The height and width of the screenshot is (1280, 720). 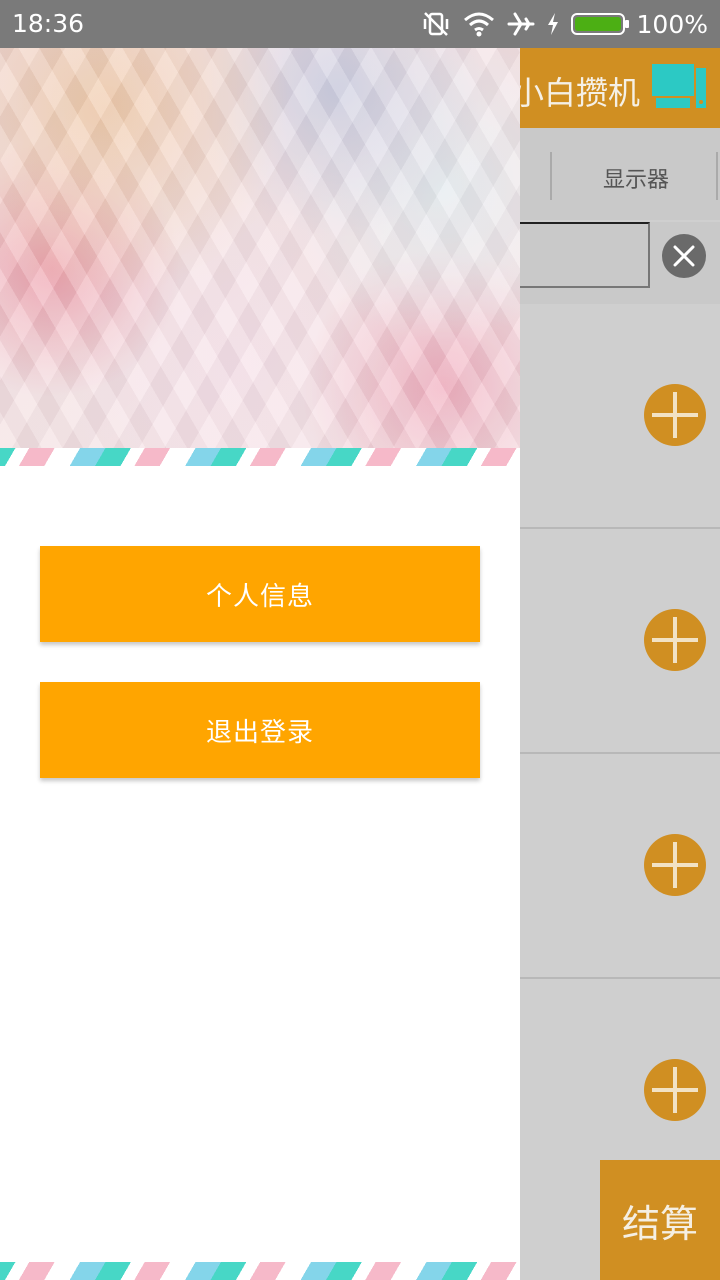 I want to click on status-icons: 100%, so click(x=564, y=24).